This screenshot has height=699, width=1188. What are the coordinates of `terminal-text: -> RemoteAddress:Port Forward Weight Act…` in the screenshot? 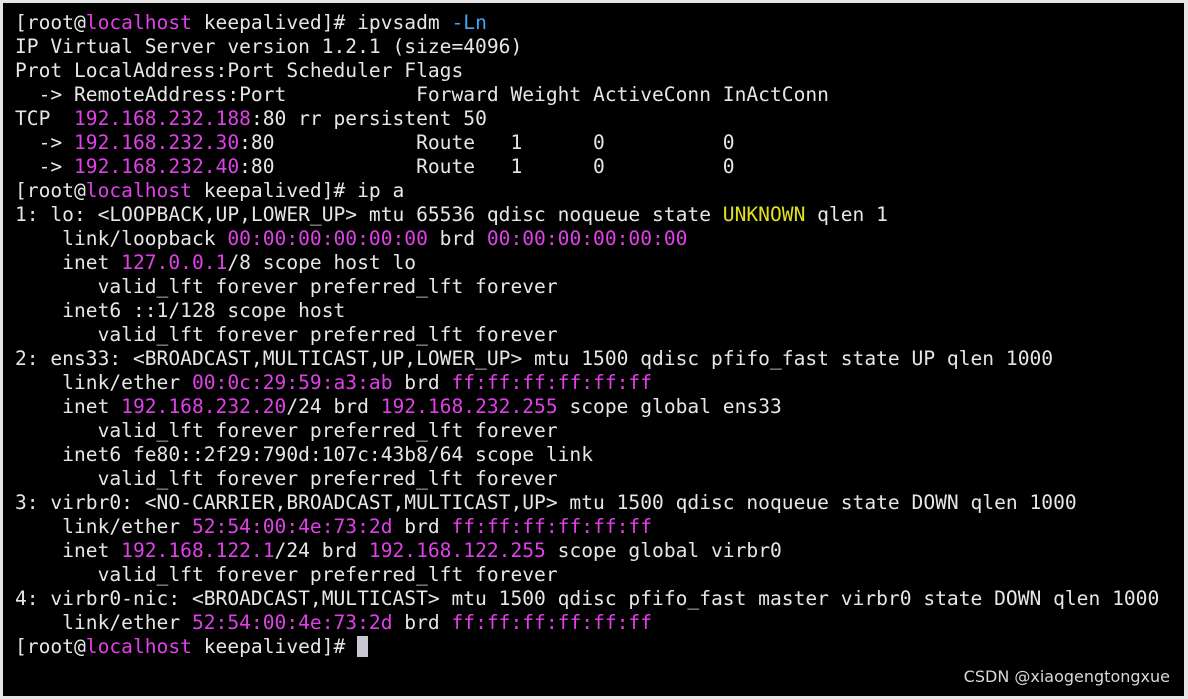 It's located at (422, 94).